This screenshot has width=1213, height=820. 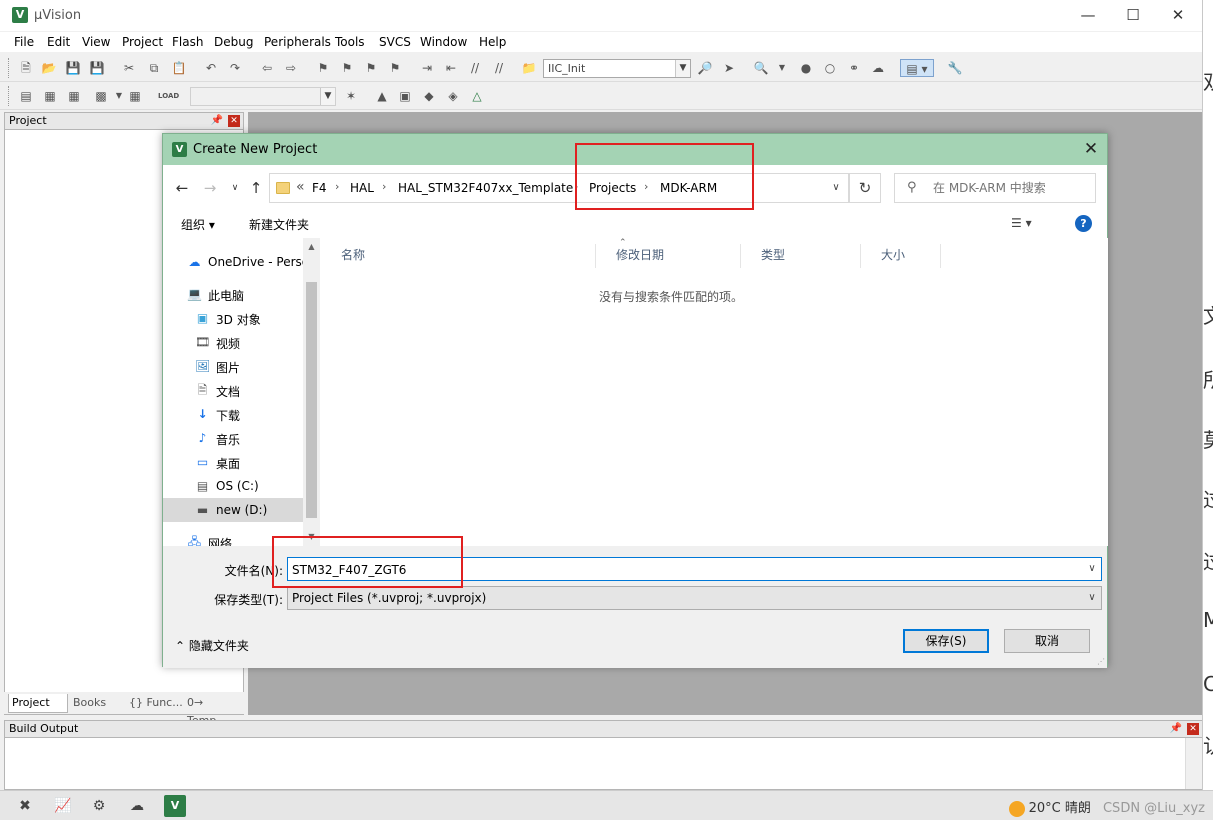 I want to click on search-box: ⚲, so click(x=995, y=188).